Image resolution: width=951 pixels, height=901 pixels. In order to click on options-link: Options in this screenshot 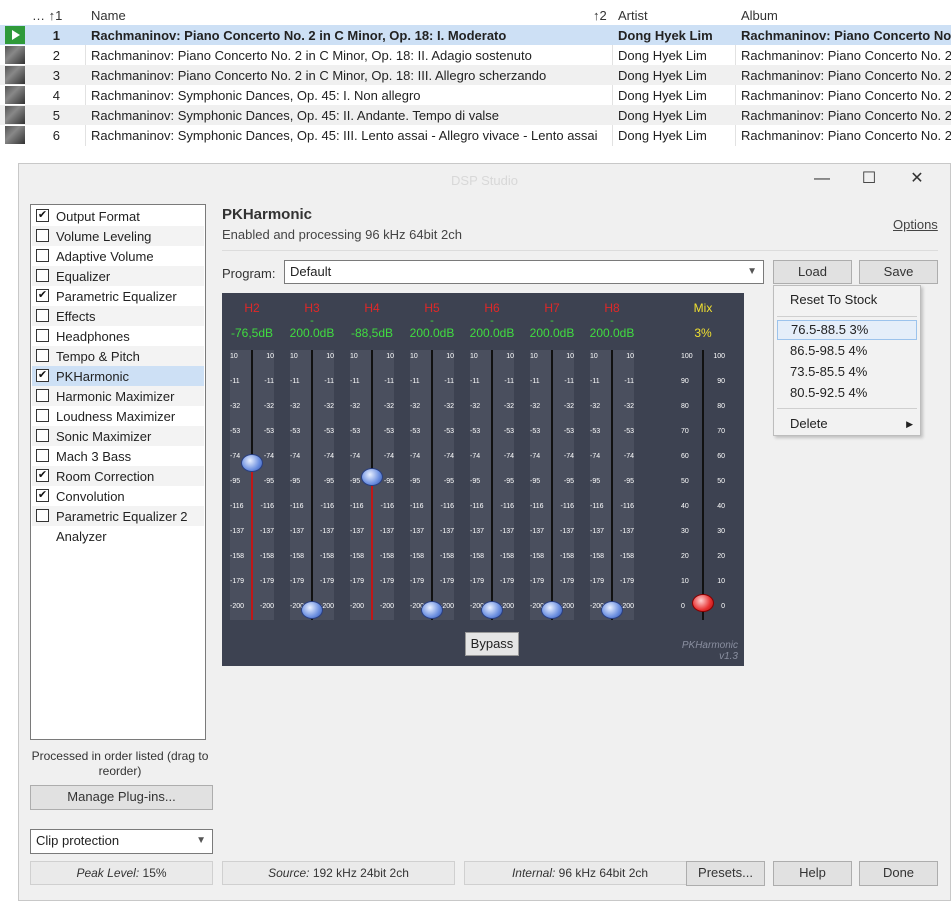, I will do `click(915, 224)`.